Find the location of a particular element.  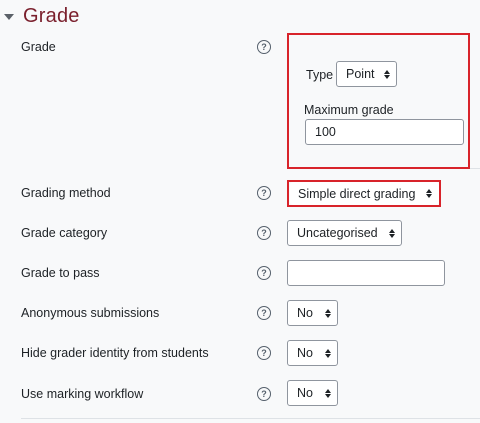

grade-type-select: Point is located at coordinates (366, 74).